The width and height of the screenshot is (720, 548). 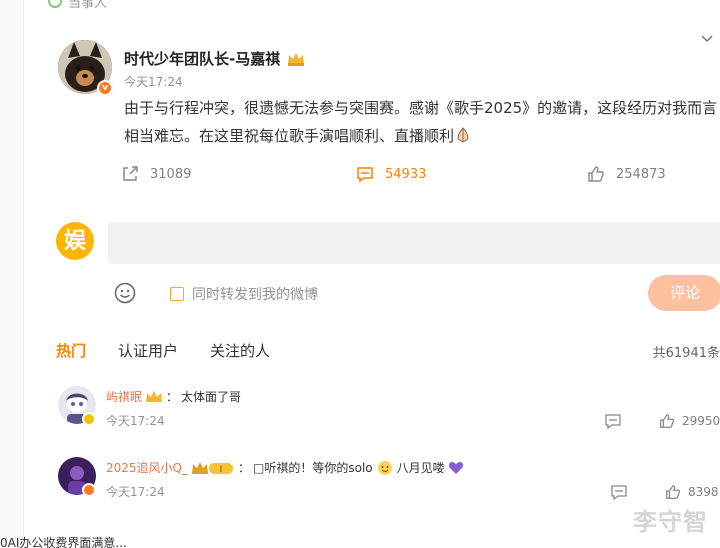 I want to click on author-name: 时代少年团队长-马嘉祺, so click(x=202, y=58).